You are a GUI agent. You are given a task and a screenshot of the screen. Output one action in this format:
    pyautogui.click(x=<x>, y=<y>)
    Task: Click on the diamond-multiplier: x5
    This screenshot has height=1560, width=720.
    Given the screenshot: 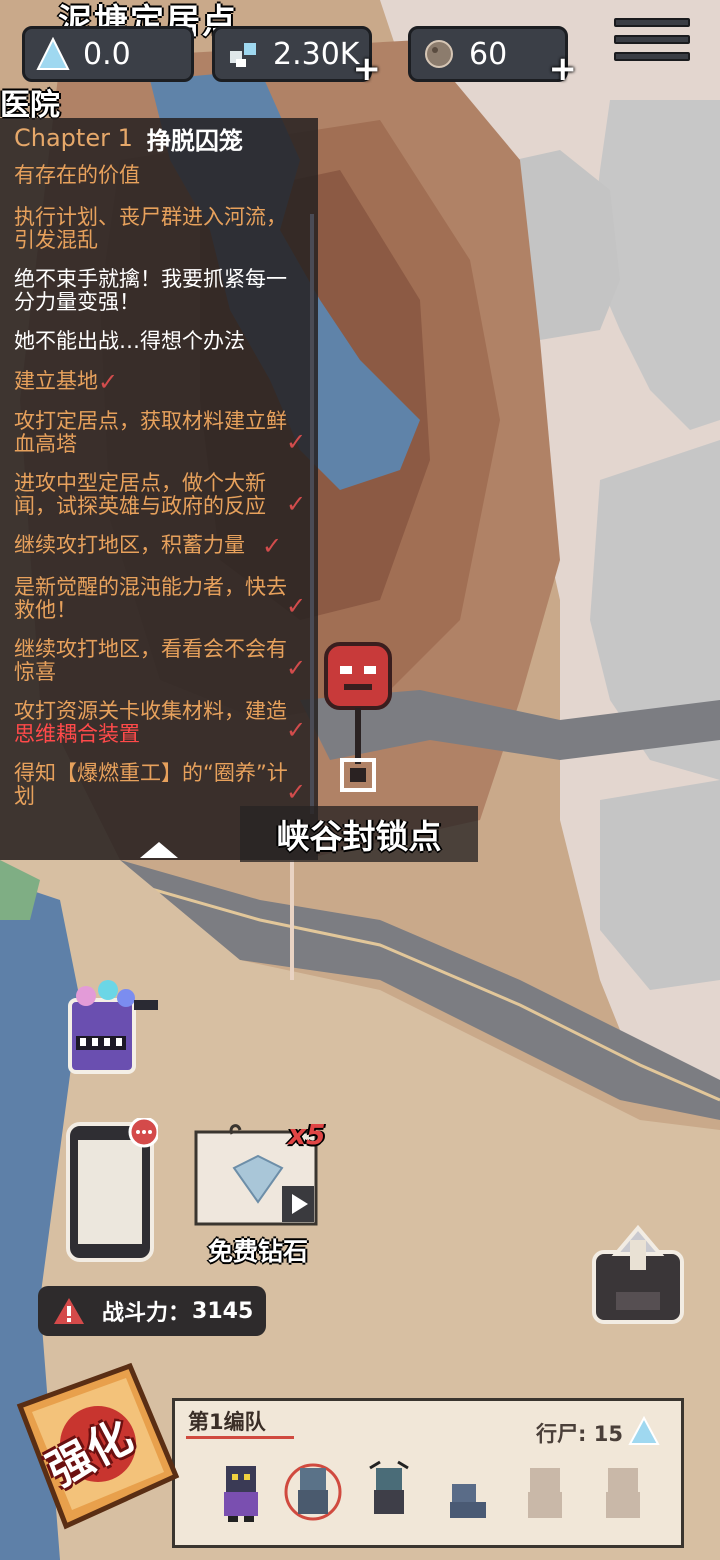 What is the action you would take?
    pyautogui.click(x=307, y=1134)
    